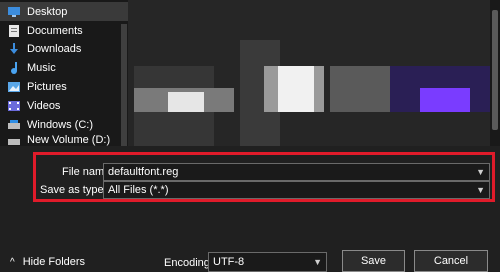 The height and width of the screenshot is (272, 500). I want to click on downloads-icon, so click(13, 49).